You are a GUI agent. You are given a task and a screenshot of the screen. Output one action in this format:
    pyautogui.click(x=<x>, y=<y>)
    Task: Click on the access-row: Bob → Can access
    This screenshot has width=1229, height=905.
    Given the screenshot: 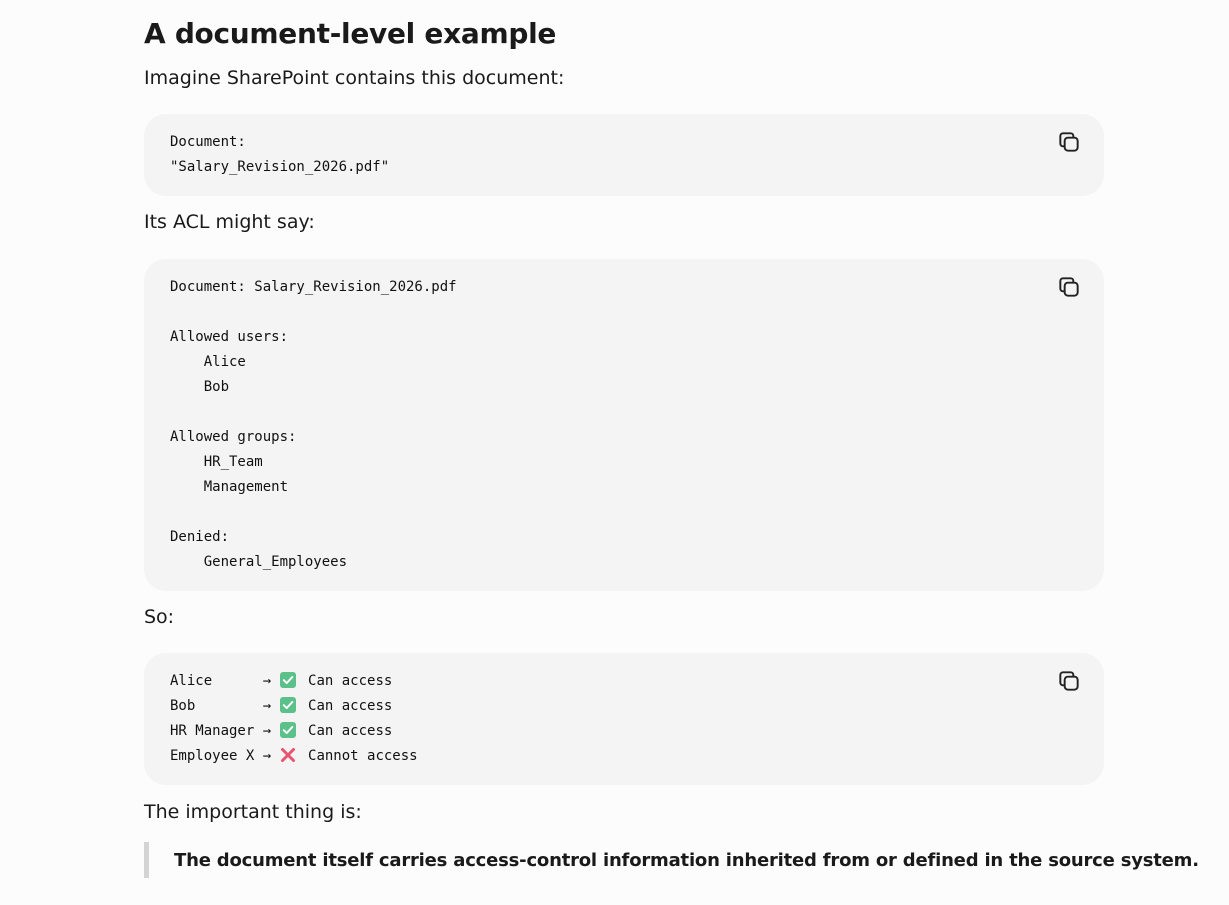 What is the action you would take?
    pyautogui.click(x=624, y=706)
    